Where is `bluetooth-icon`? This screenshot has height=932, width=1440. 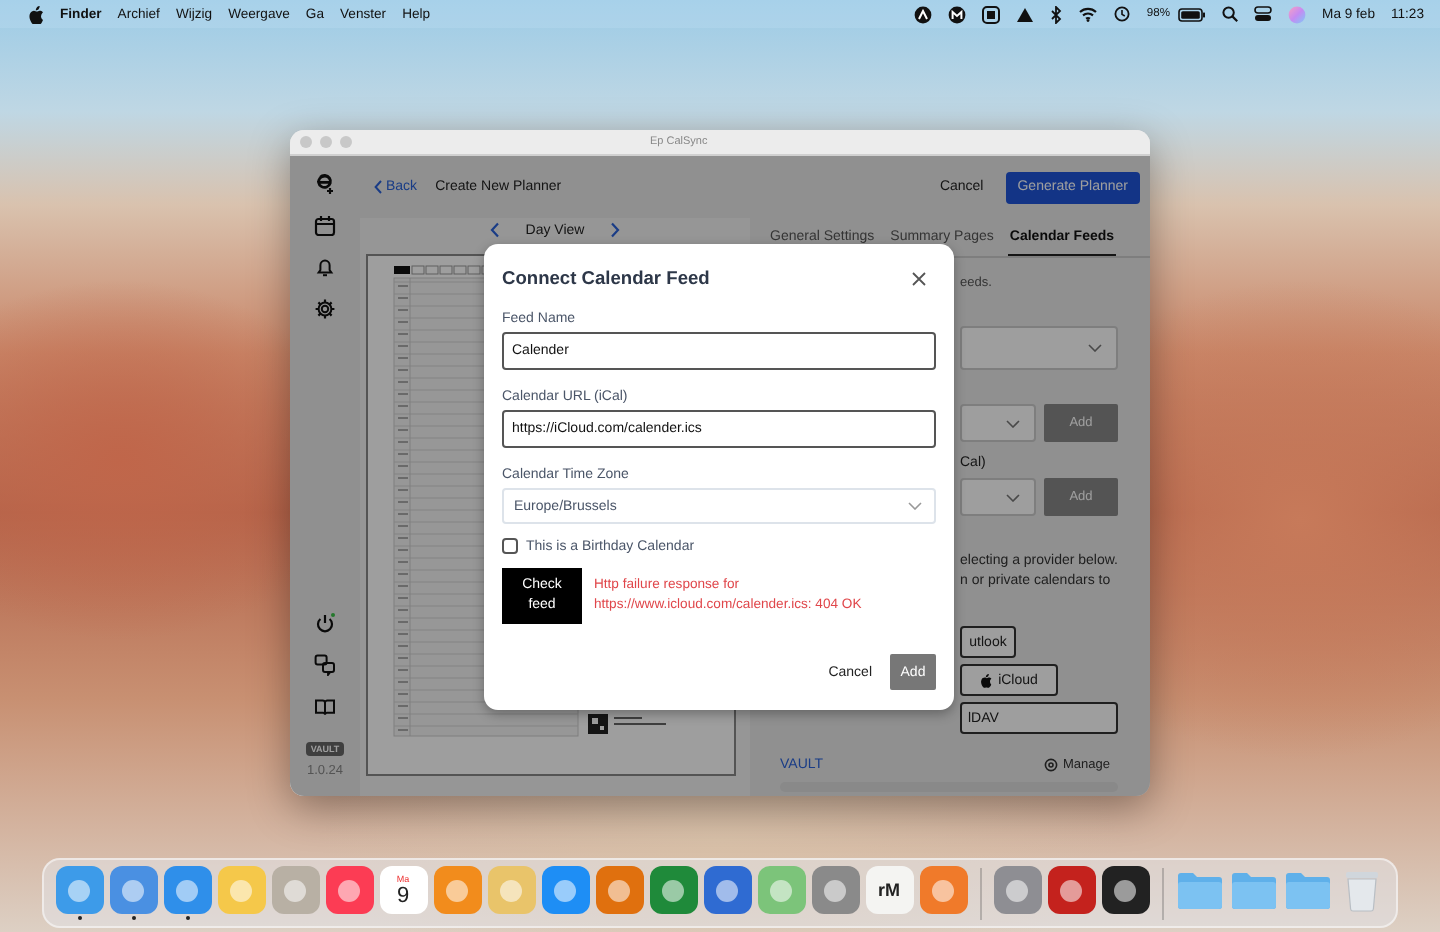 bluetooth-icon is located at coordinates (1056, 14).